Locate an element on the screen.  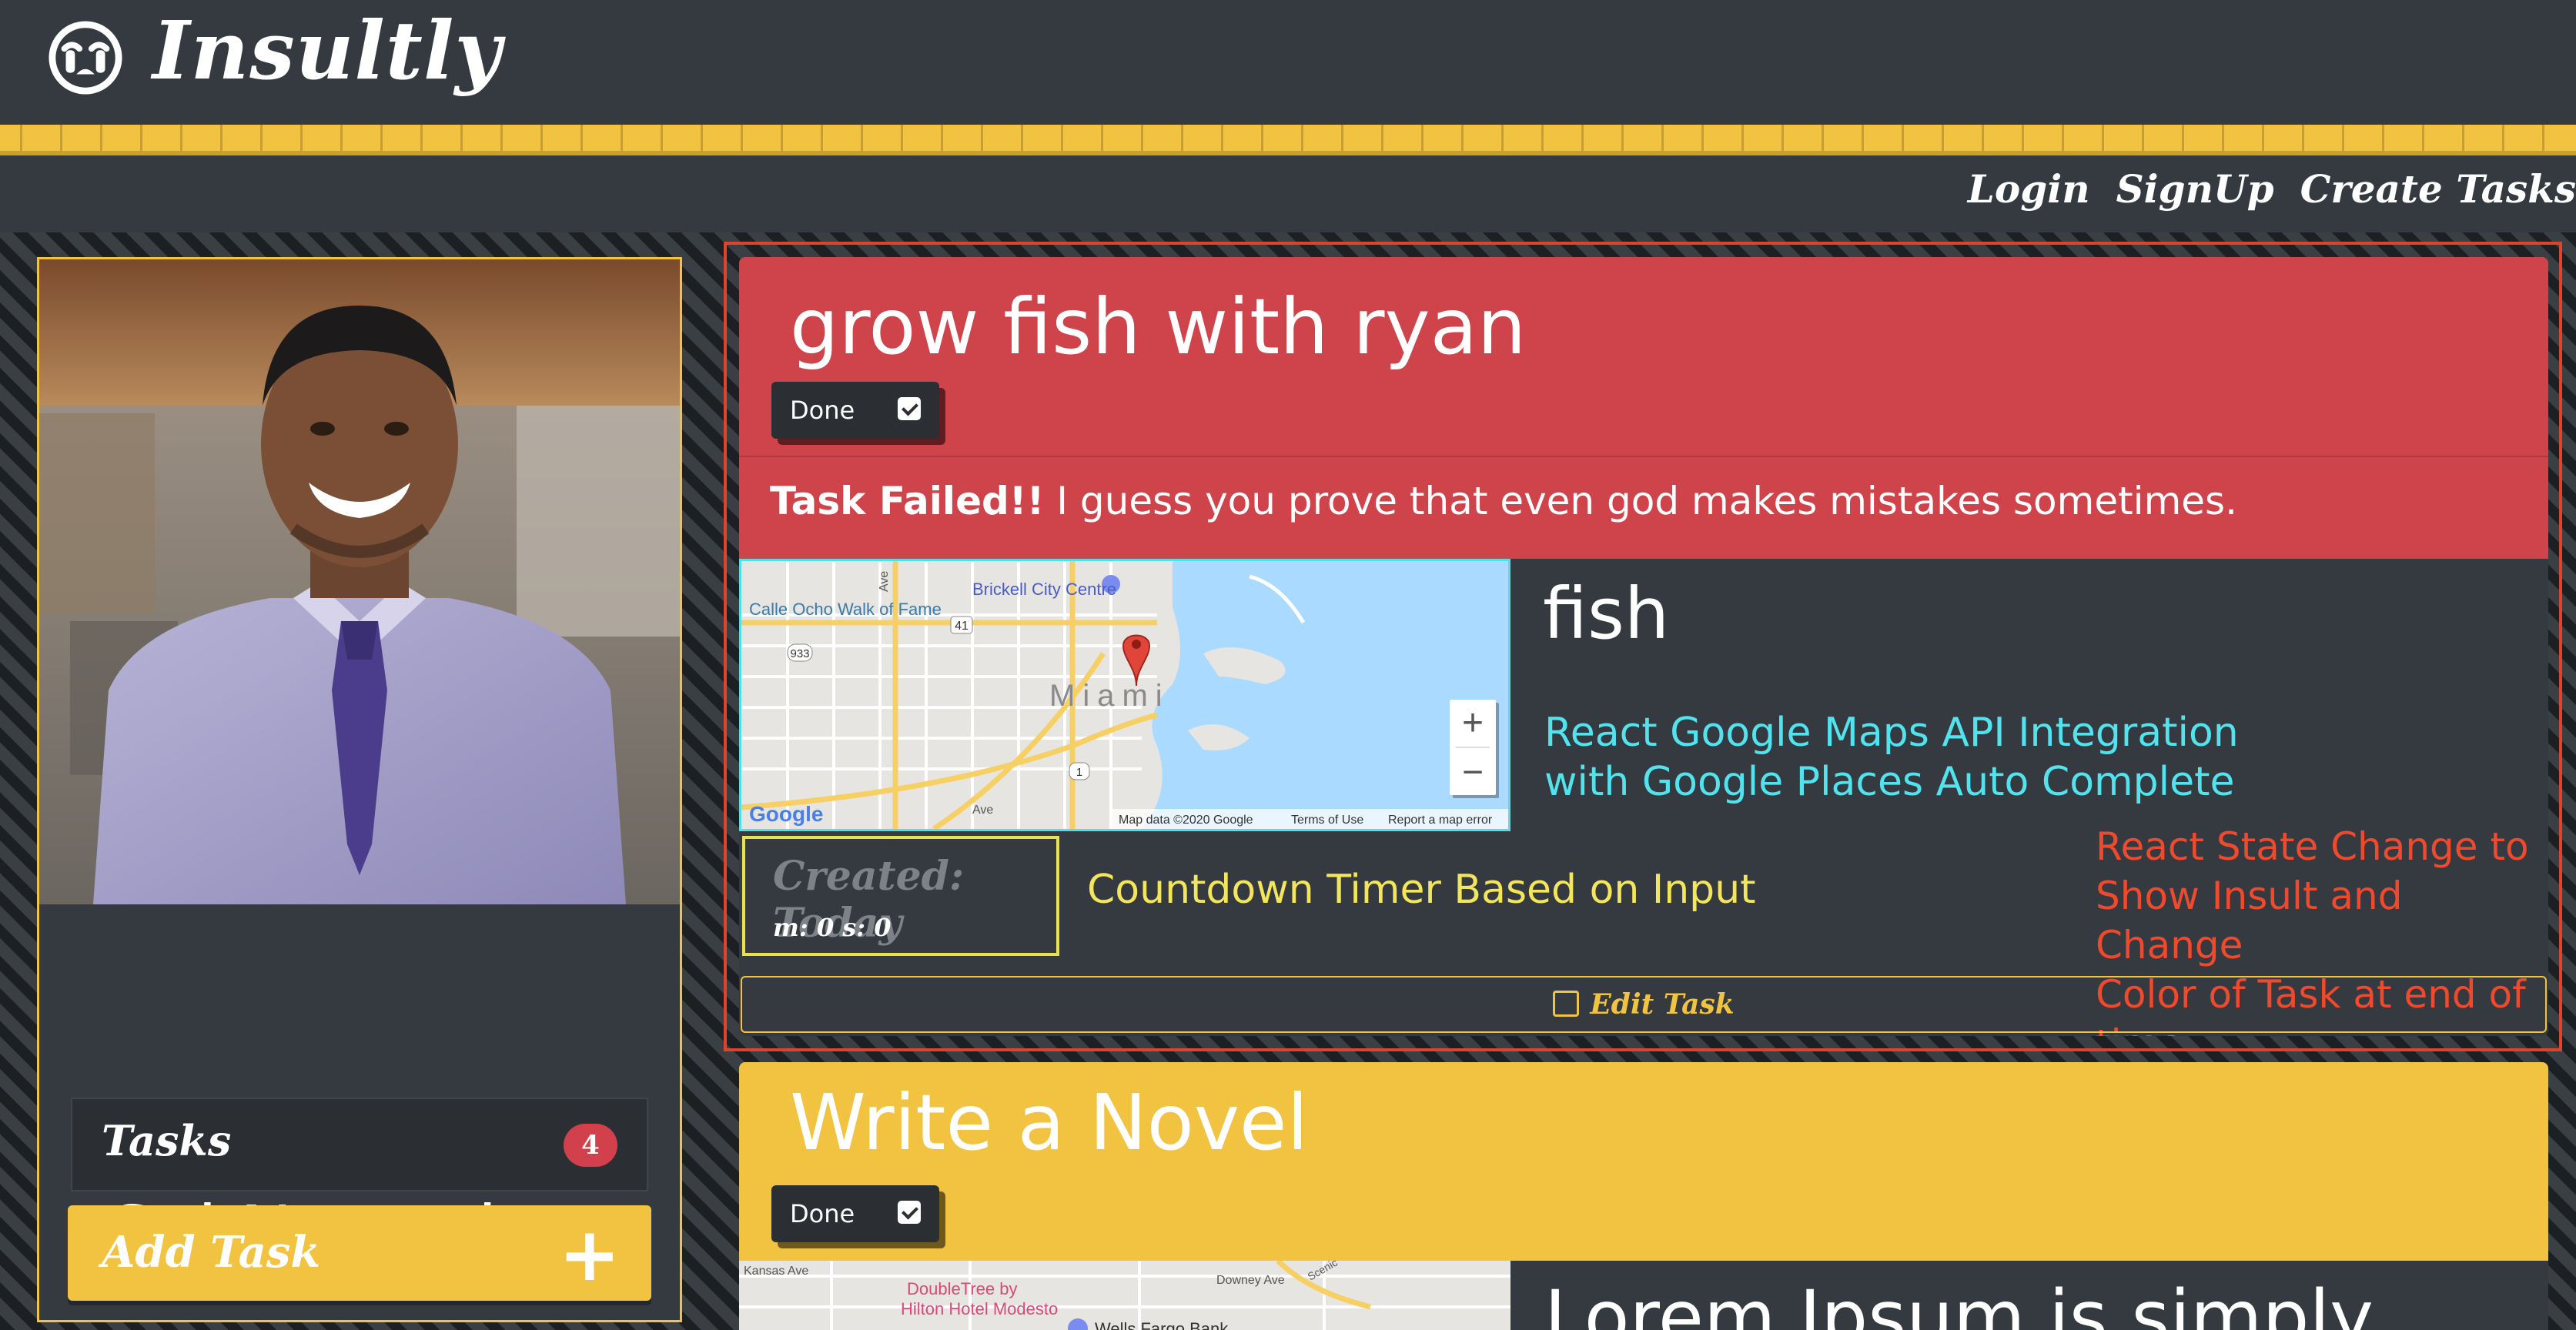
map-label-calle-ocho: Calle Ocho Walk of Fame is located at coordinates (846, 610).